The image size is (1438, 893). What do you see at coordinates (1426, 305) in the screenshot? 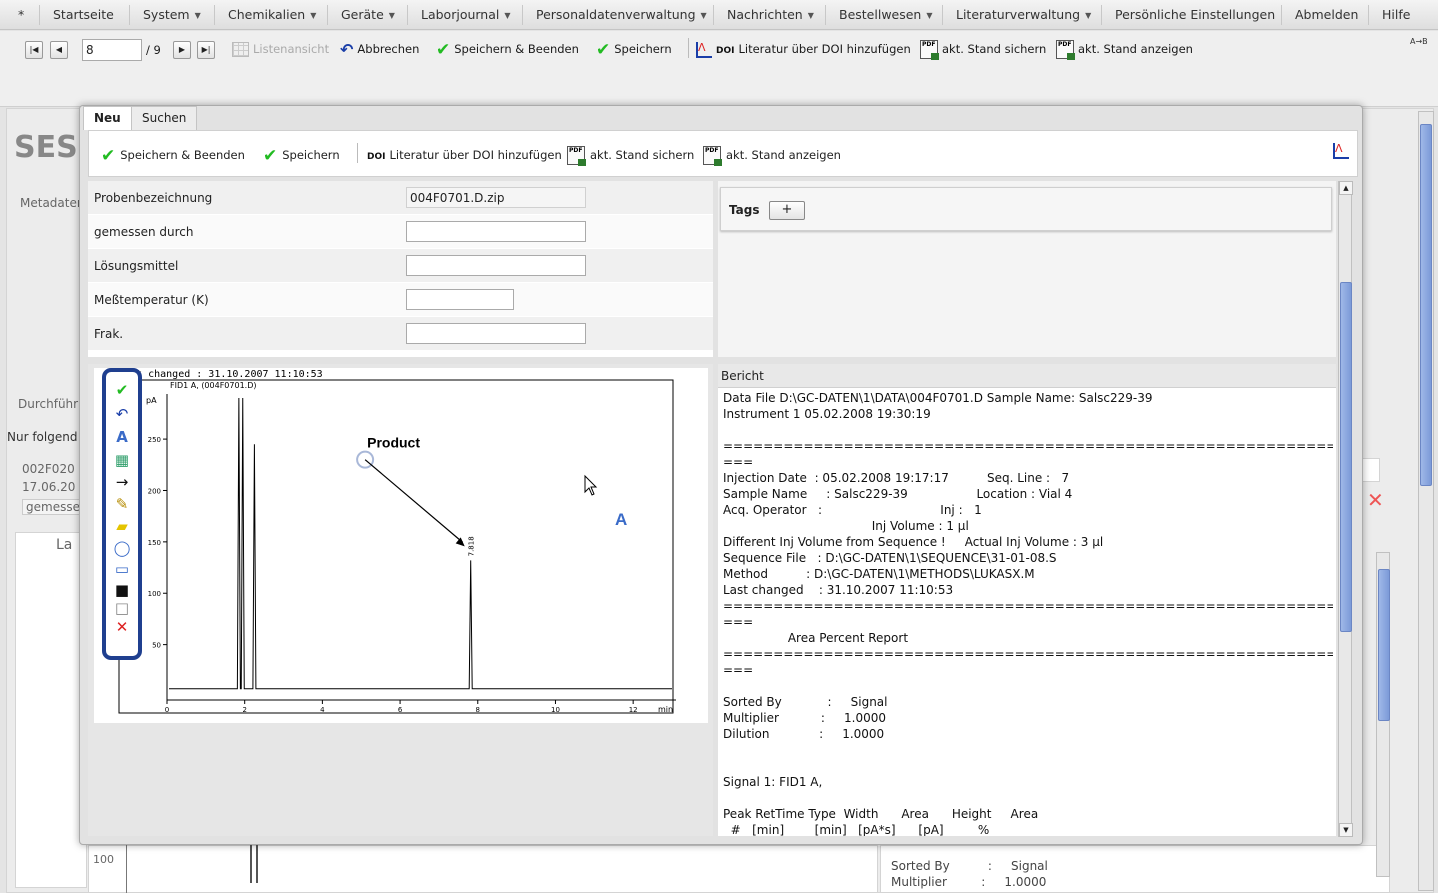
I see `page-scroll-thumb` at bounding box center [1426, 305].